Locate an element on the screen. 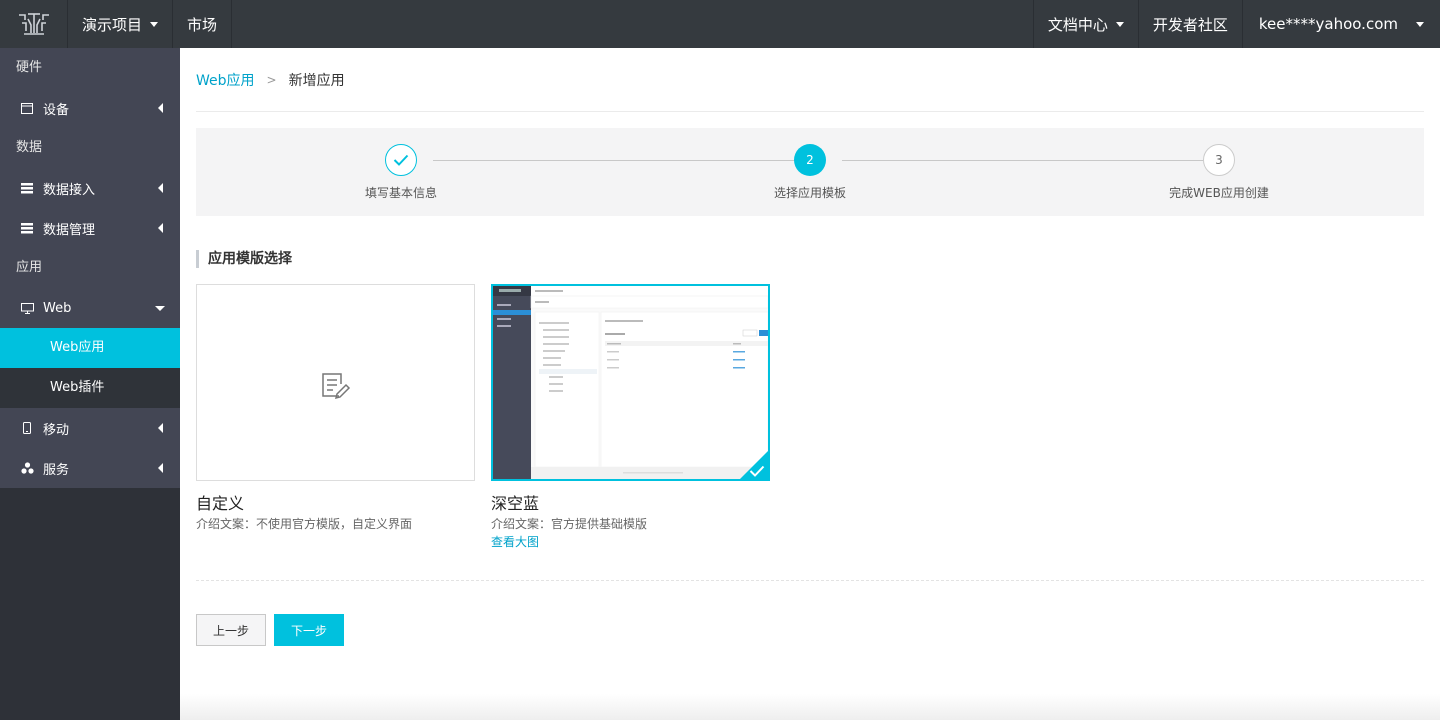 Image resolution: width=1440 pixels, height=720 pixels. chevron-right-icon: > is located at coordinates (271, 80).